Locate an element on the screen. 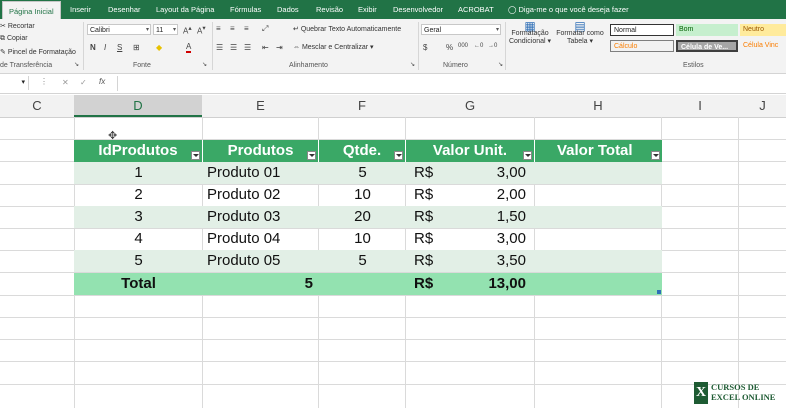 This screenshot has height=408, width=786. style-neutro: Neutro is located at coordinates (763, 30).